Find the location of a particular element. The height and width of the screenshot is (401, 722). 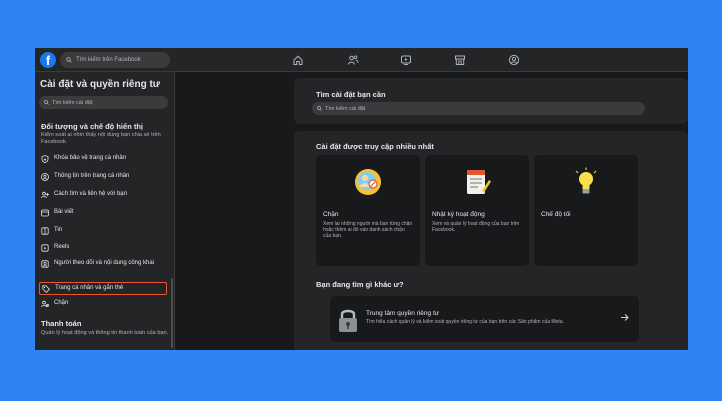

facebook-search-input: Tìm kiếm trên Facebook is located at coordinates (115, 60).